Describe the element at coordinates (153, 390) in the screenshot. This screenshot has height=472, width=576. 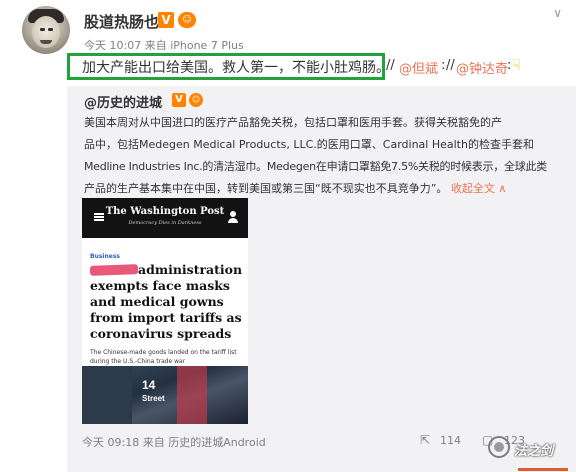
I see `street-sign: 14 Street` at that location.